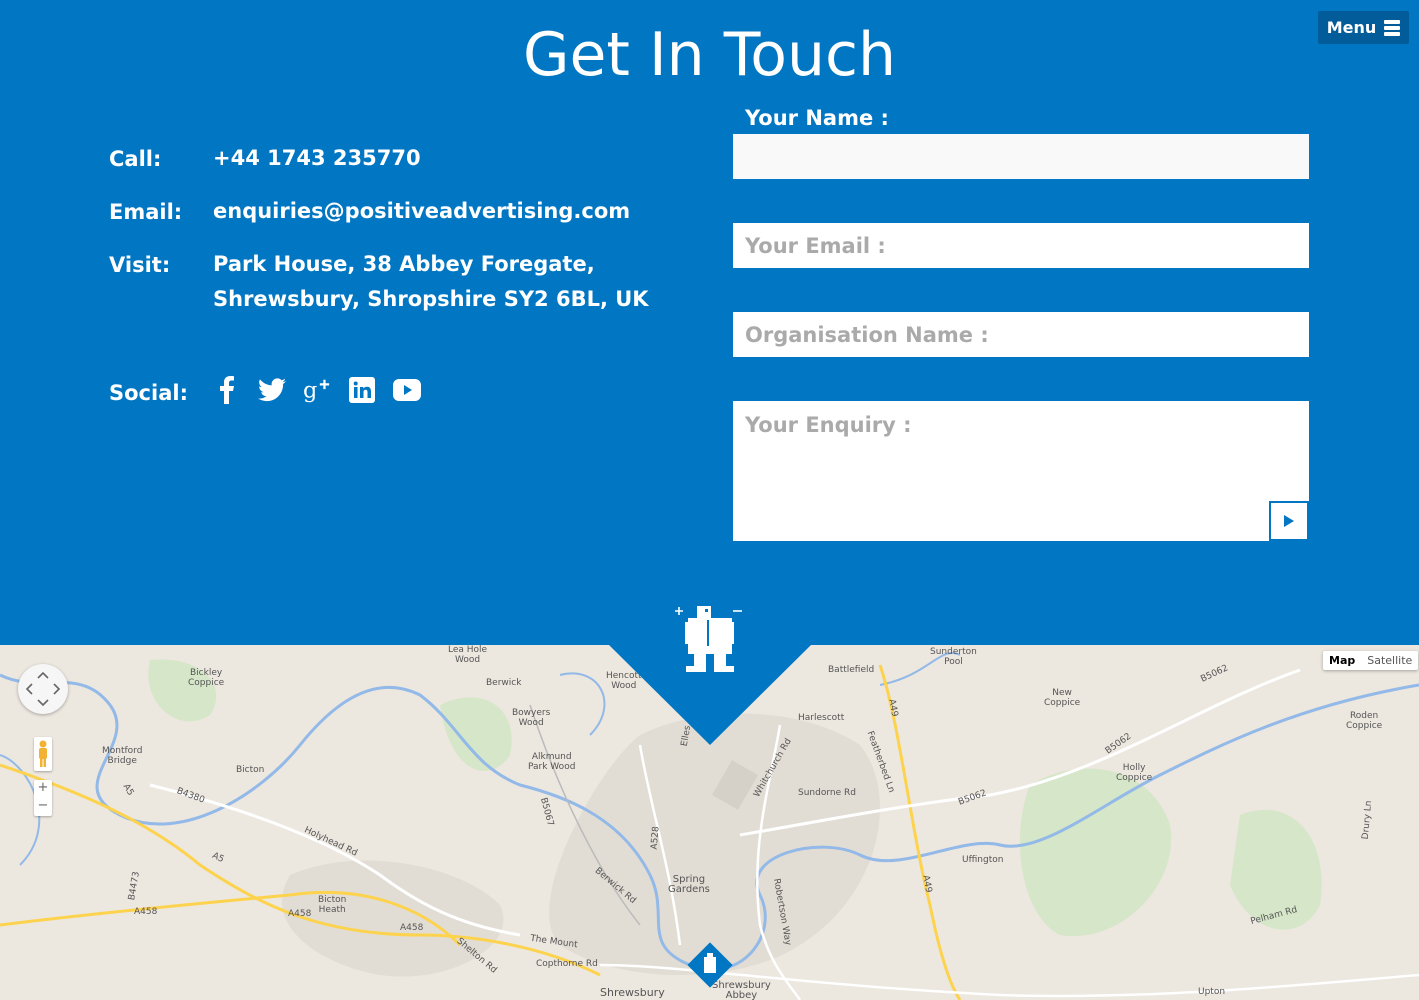  I want to click on facebook-icon, so click(227, 390).